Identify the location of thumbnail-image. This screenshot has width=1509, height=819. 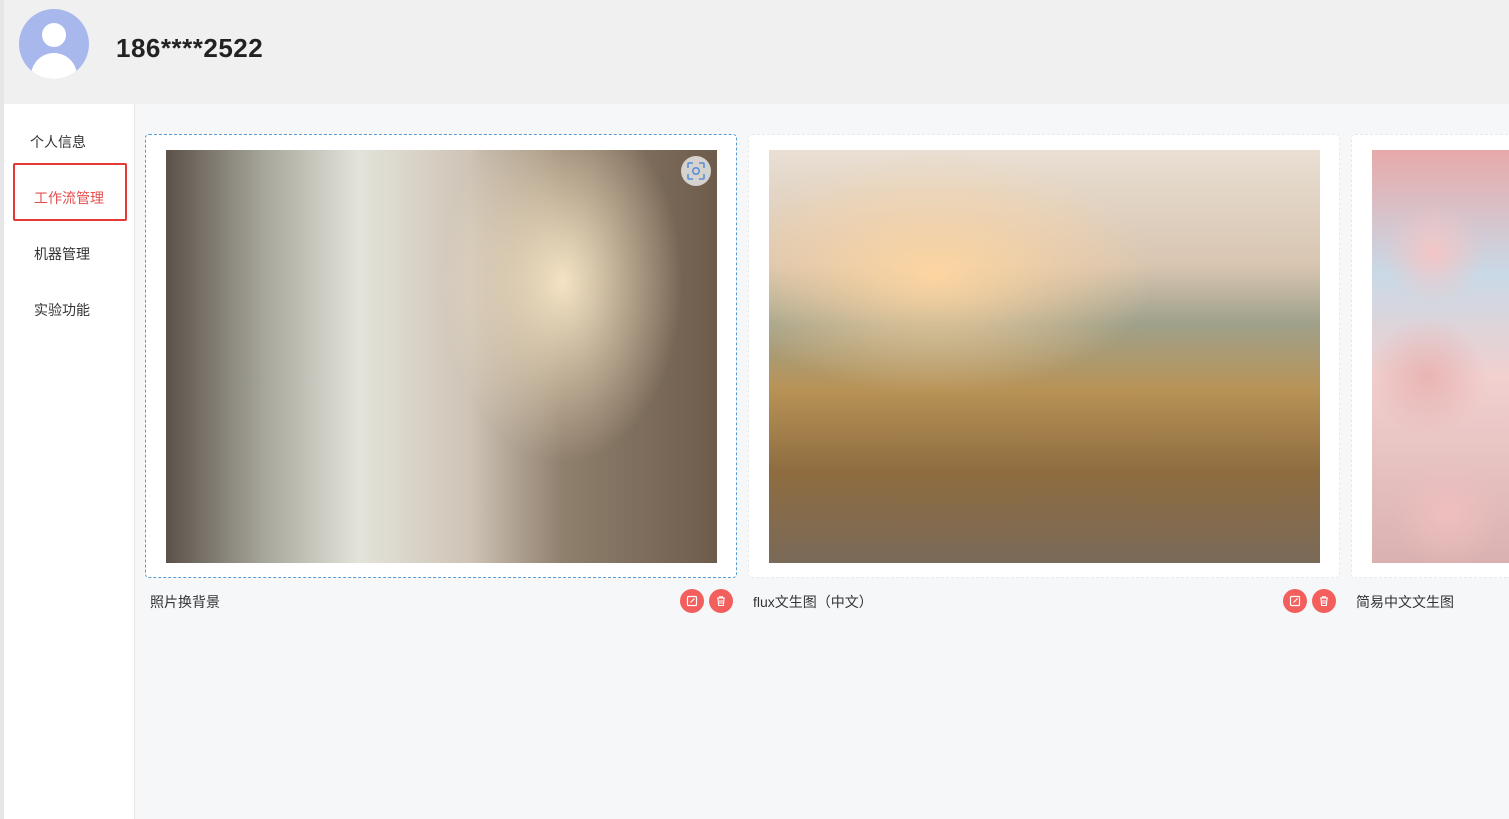
(1440, 356).